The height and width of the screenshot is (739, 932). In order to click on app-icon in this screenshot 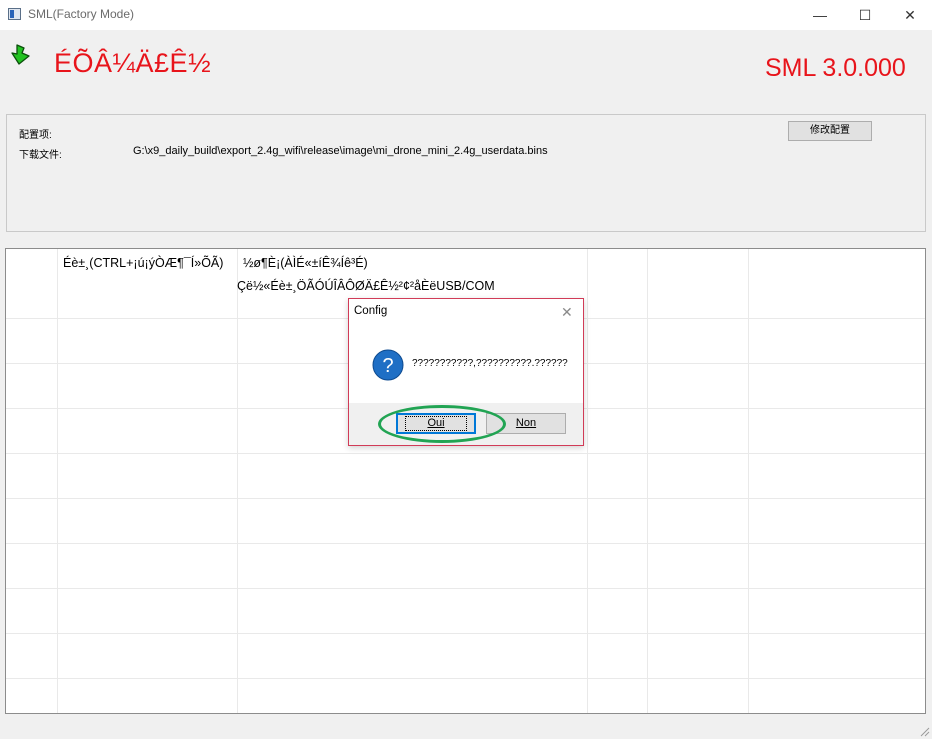, I will do `click(14, 14)`.